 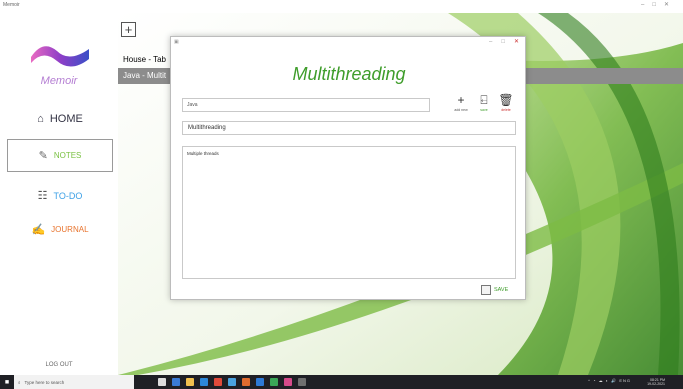 What do you see at coordinates (59, 365) in the screenshot?
I see `logout-button: LOG OUT` at bounding box center [59, 365].